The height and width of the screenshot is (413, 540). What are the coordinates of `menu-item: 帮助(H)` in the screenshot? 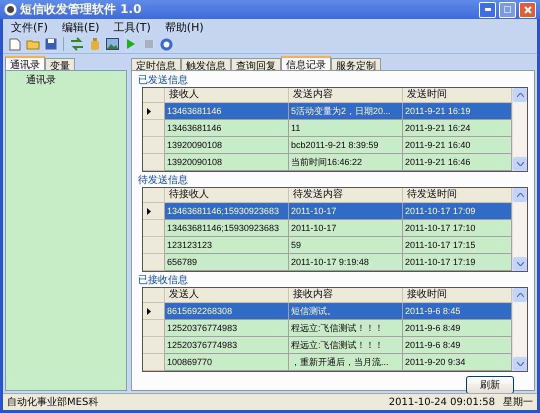 It's located at (184, 27).